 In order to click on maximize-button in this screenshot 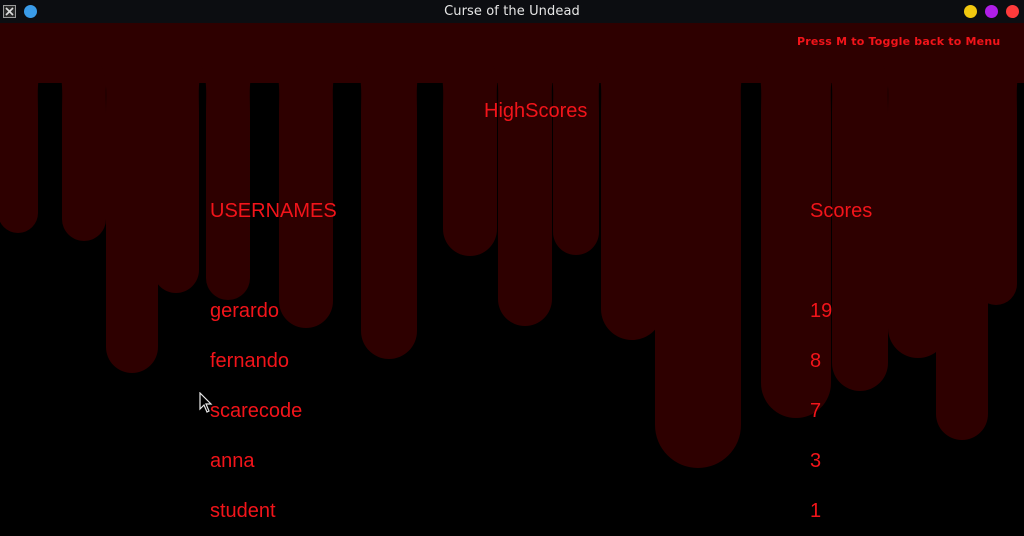, I will do `click(991, 11)`.